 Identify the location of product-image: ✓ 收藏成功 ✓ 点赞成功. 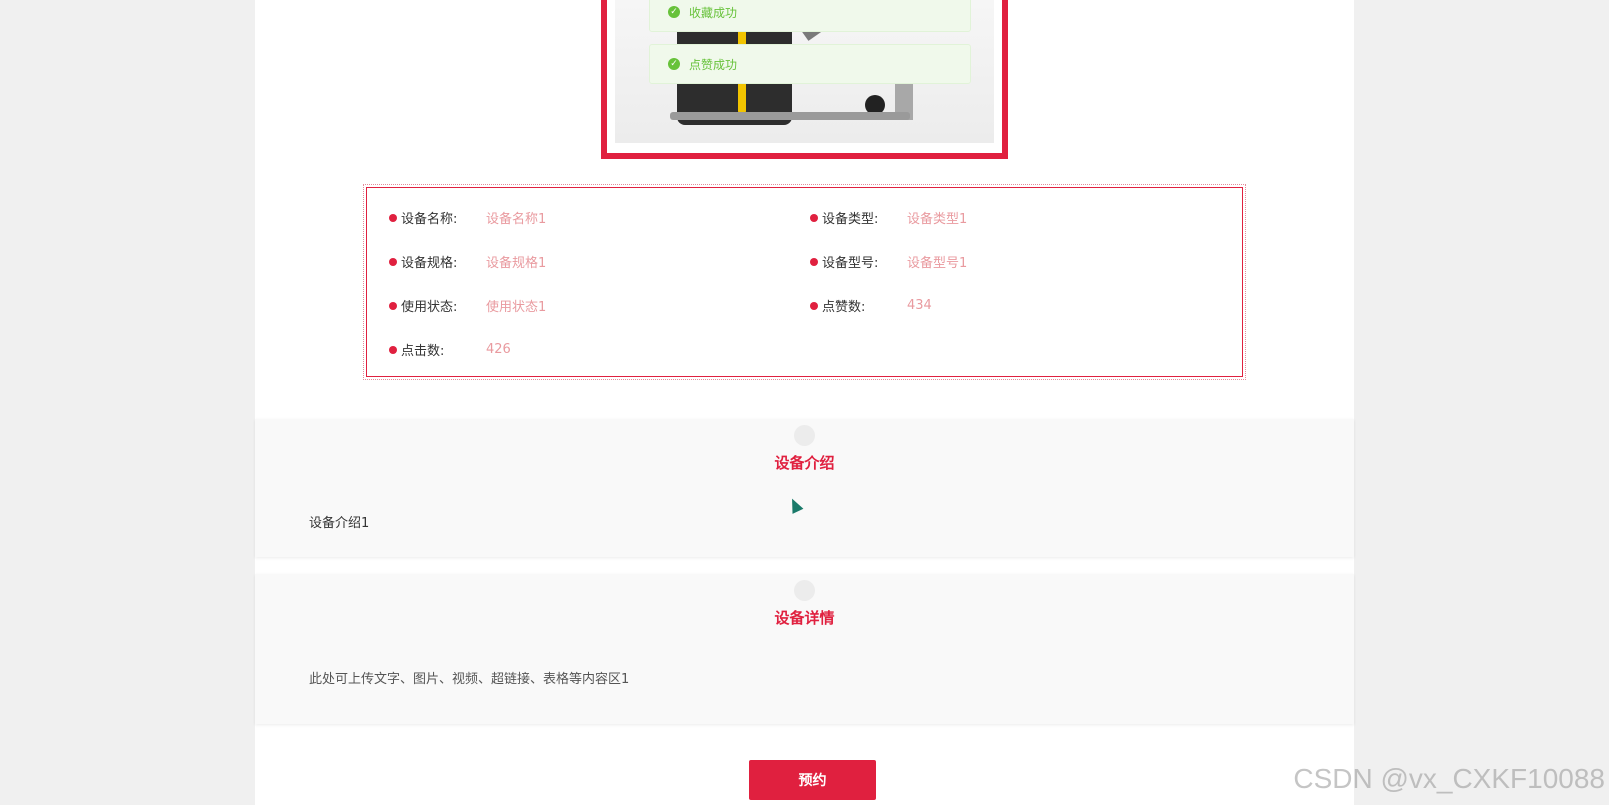
(804, 71).